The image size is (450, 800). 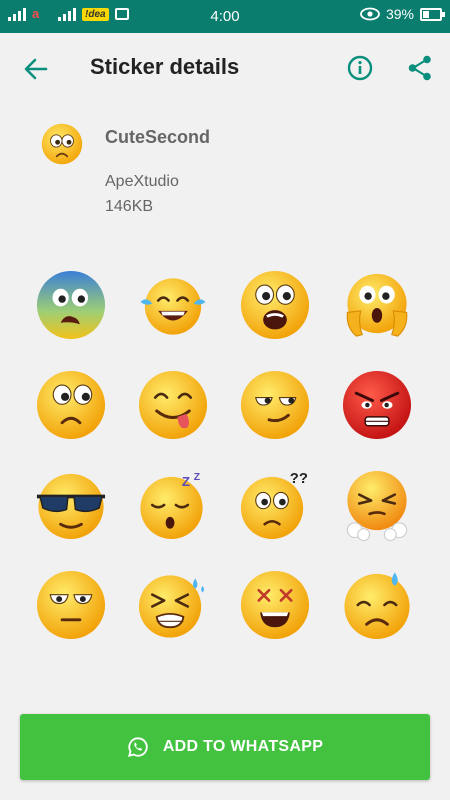 I want to click on sticker-sweat-tired, so click(x=173, y=605).